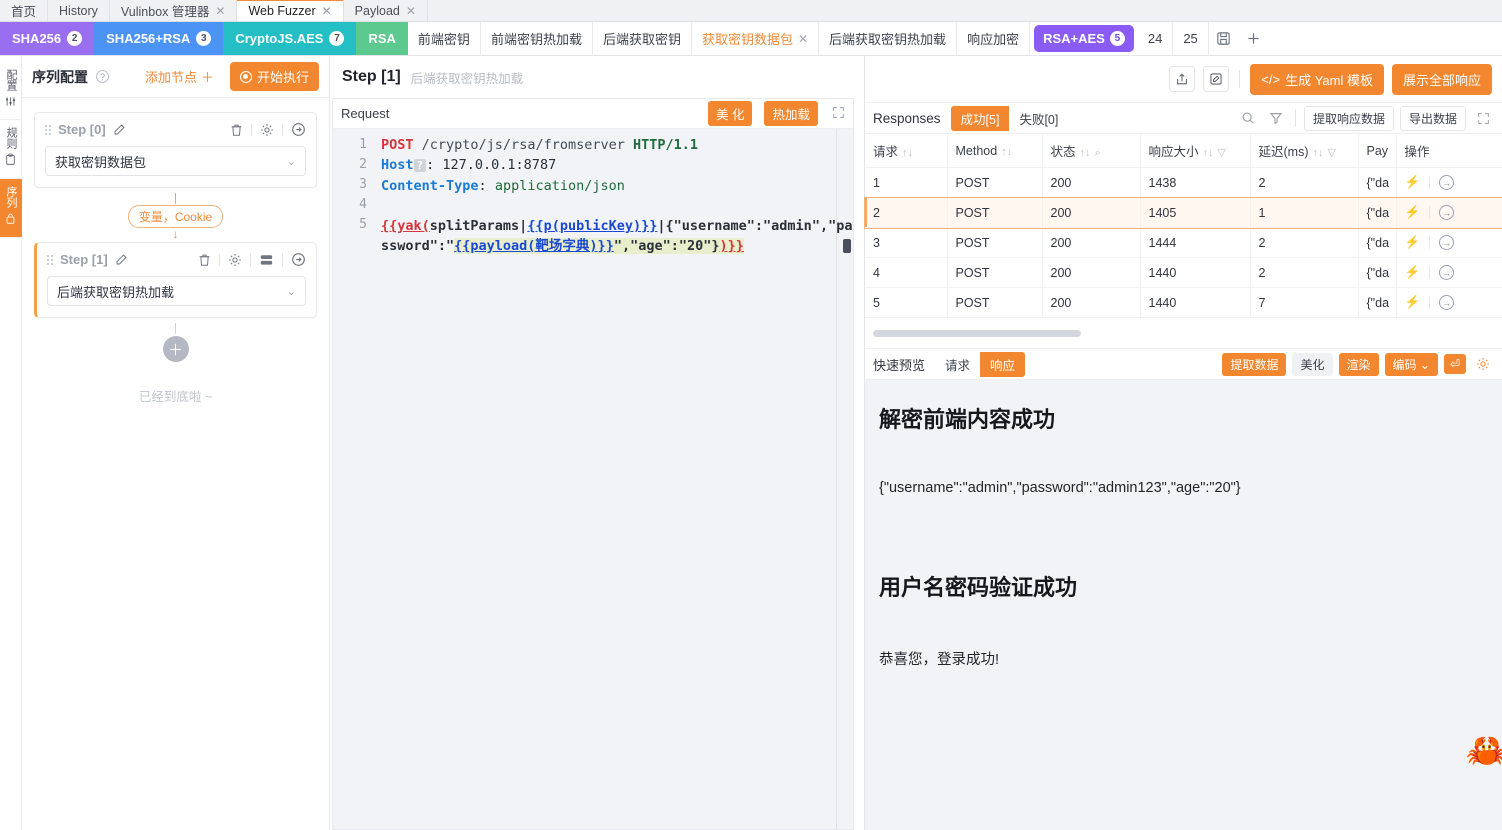 The image size is (1502, 830). Describe the element at coordinates (1183, 242) in the screenshot. I see `table-row: 3 POST 200 1444 2 {"da ⚡ →` at that location.